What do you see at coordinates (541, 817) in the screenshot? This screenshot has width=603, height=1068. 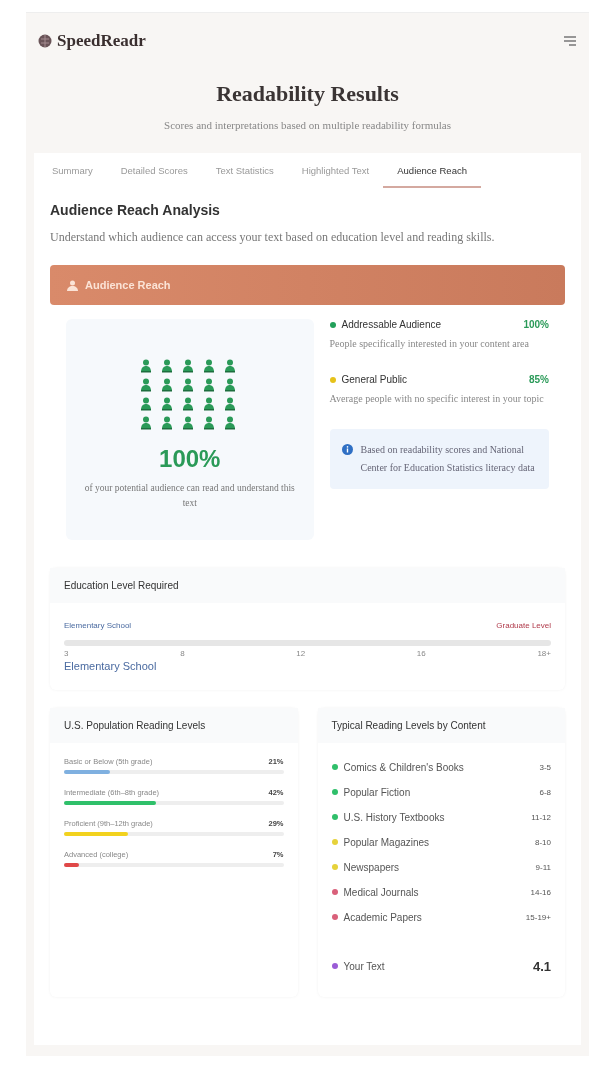 I see `grade-range: 11-12` at bounding box center [541, 817].